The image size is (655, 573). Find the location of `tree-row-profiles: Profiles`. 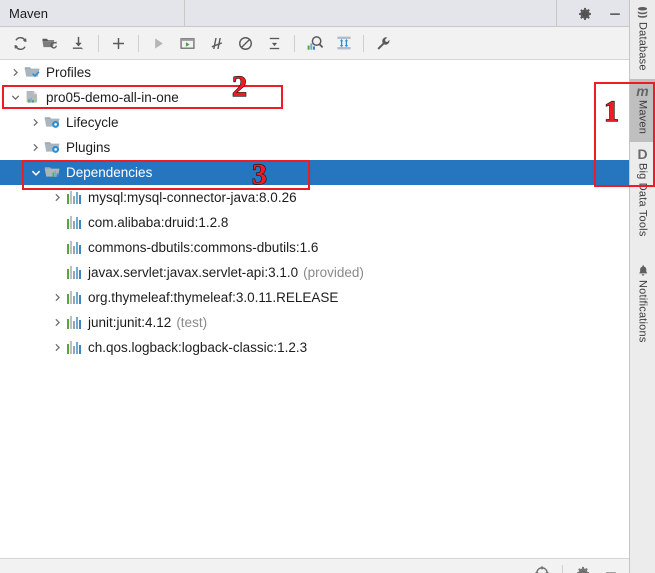

tree-row-profiles: Profiles is located at coordinates (314, 72).